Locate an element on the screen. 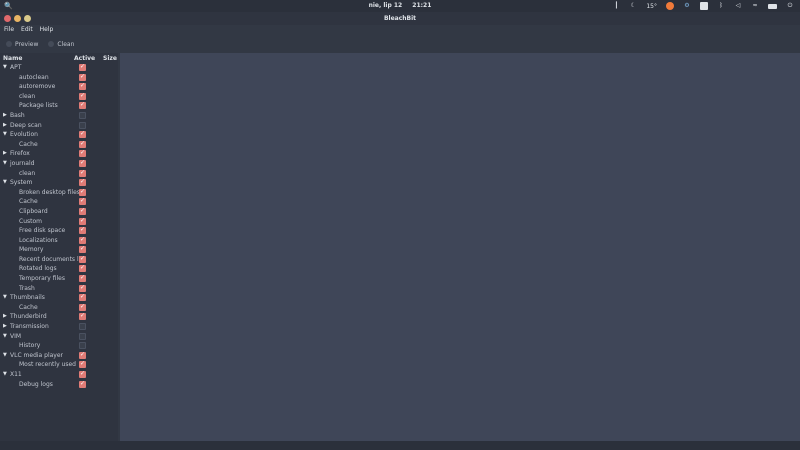 The width and height of the screenshot is (800, 450). volume-icon: ◁ is located at coordinates (738, 6).